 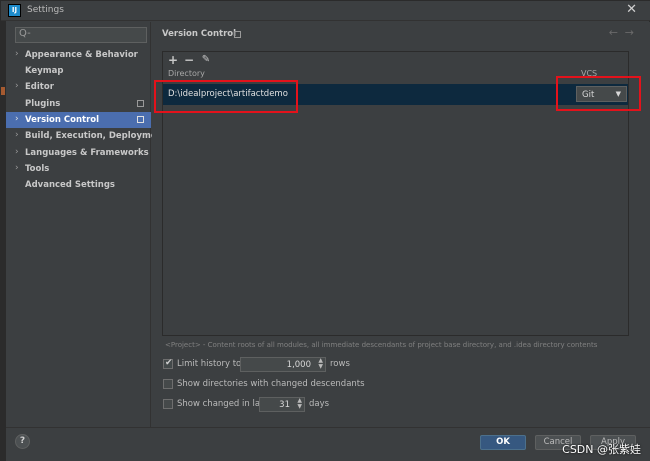 I want to click on limit-history-stepper: 1,000 ▲ ▼, so click(x=283, y=364).